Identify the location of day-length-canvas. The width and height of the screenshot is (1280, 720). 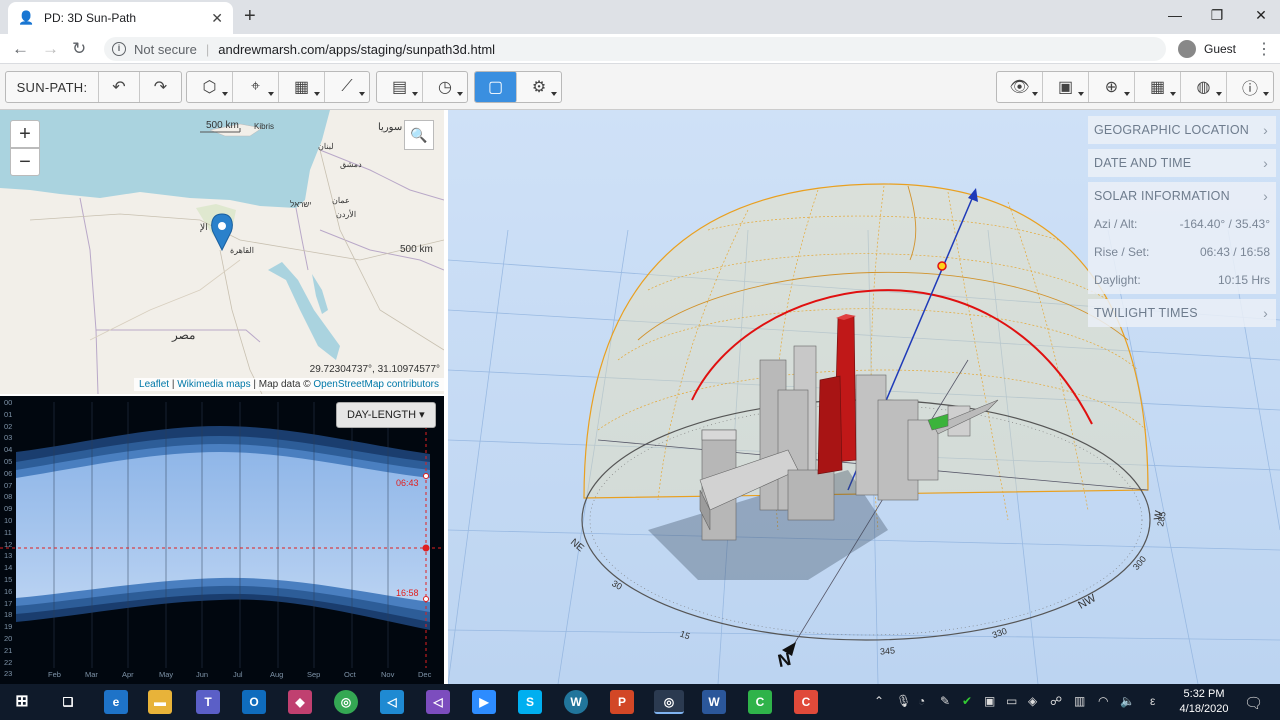
(222, 535).